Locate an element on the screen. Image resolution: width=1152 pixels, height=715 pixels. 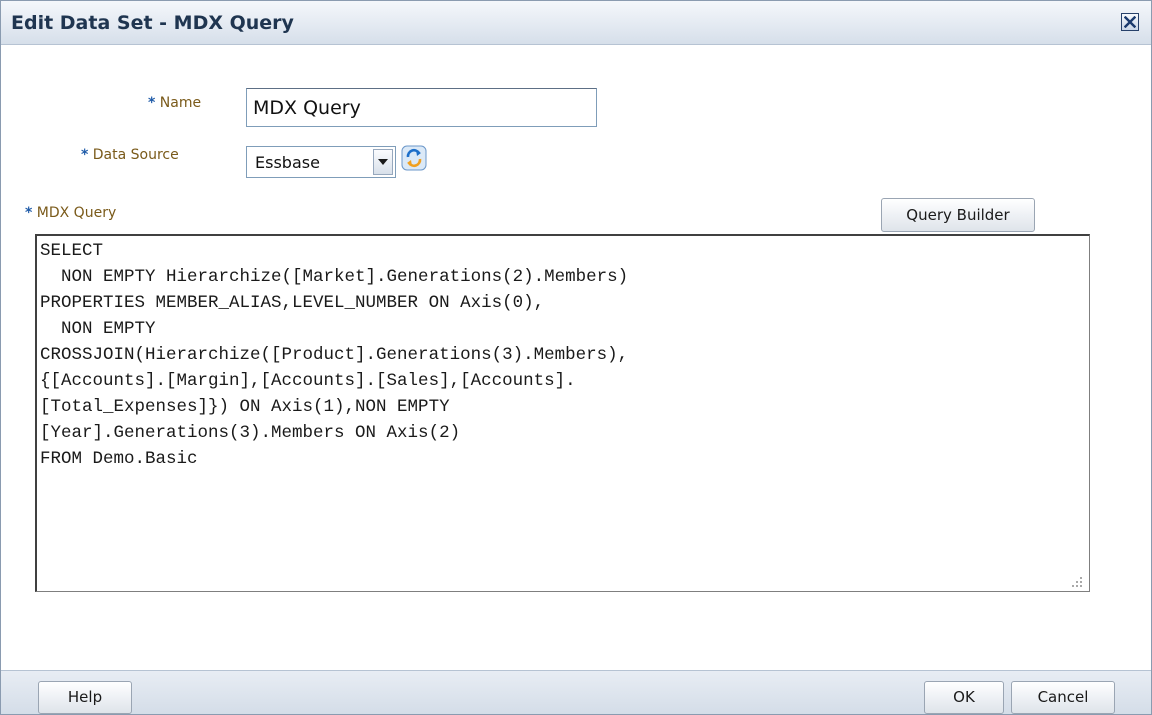
data-source-label-text: Data Source is located at coordinates (135, 155).